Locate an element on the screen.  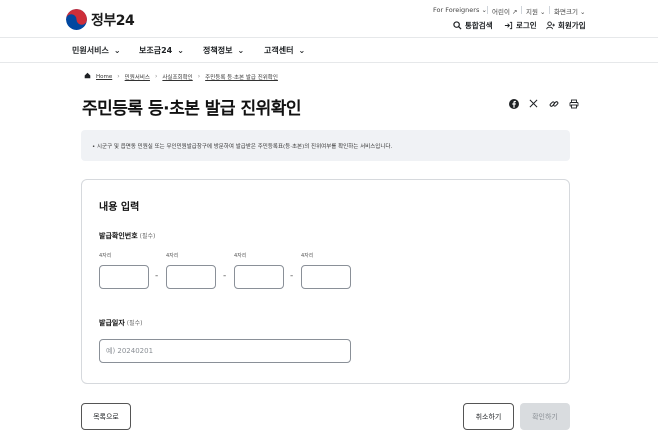
util-link-support: 지원 ⌄ is located at coordinates (536, 11).